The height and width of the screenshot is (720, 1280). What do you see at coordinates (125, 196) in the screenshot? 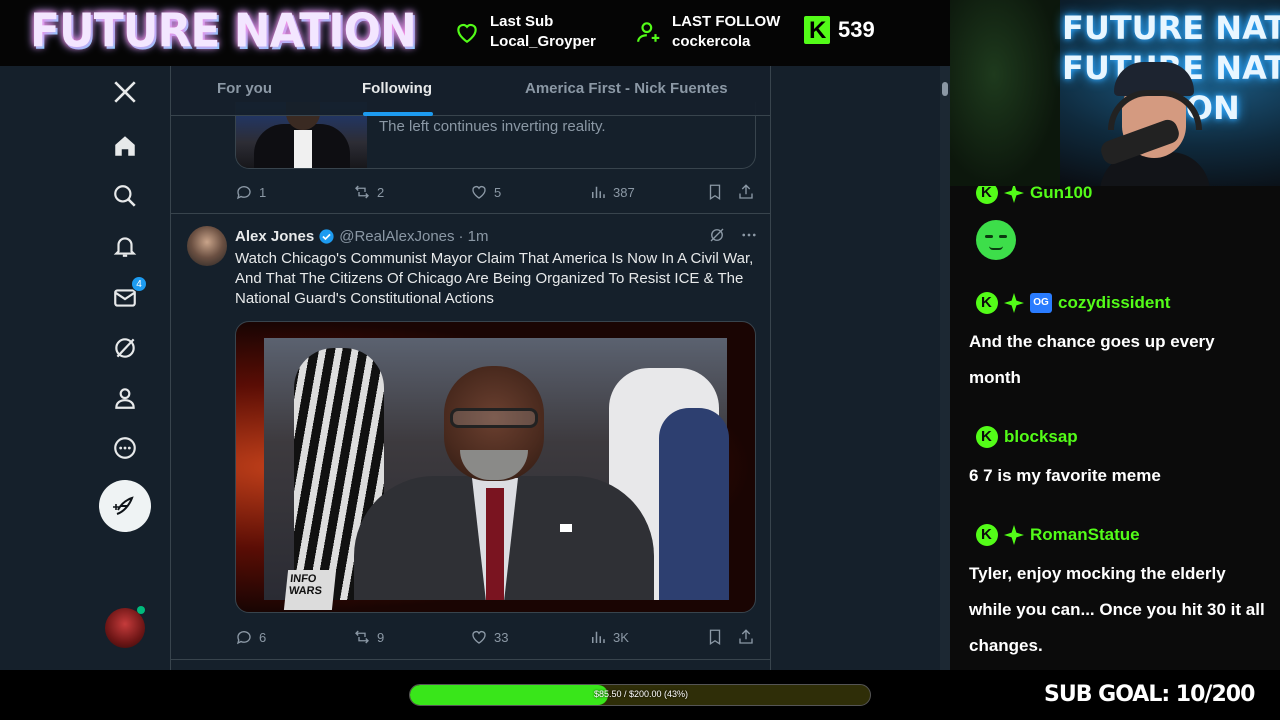
I see `search-icon` at bounding box center [125, 196].